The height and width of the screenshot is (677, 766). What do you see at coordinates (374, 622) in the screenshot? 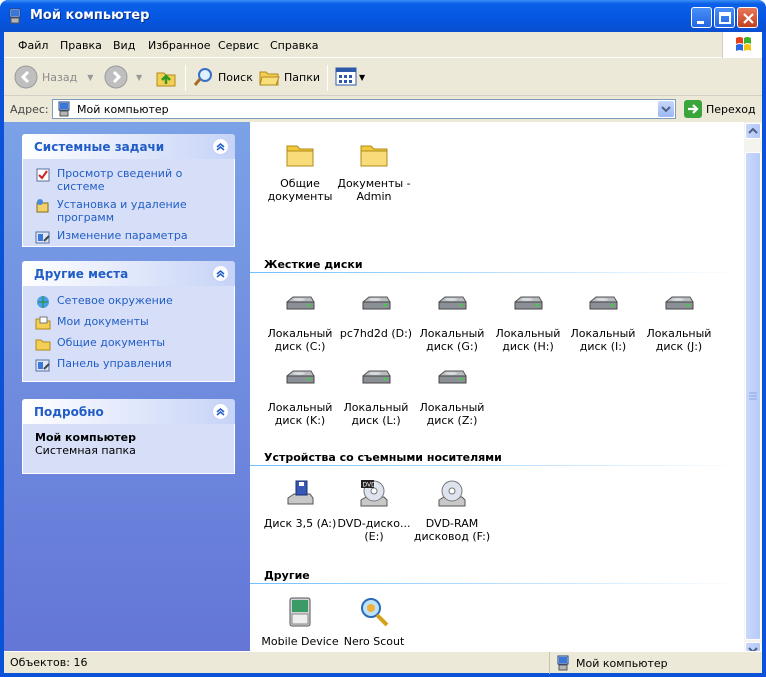
I see `nero-scout-item: Nero Scout` at bounding box center [374, 622].